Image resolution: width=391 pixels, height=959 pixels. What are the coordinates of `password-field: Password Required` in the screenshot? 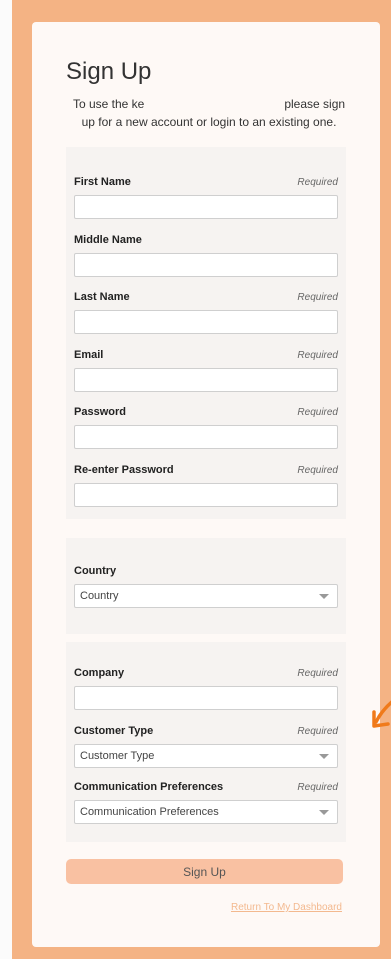 It's located at (206, 427).